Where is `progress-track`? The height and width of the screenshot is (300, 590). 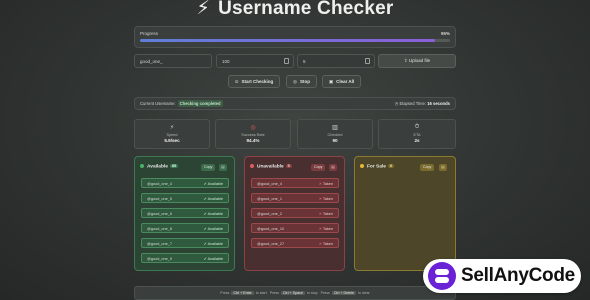
progress-track is located at coordinates (295, 40).